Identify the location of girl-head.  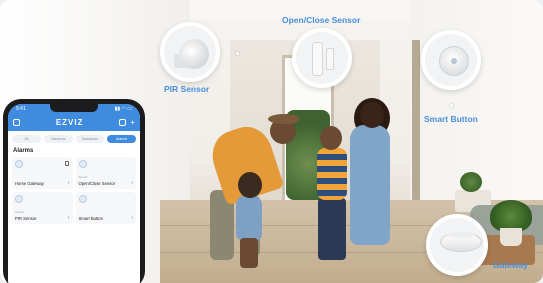
(250, 185).